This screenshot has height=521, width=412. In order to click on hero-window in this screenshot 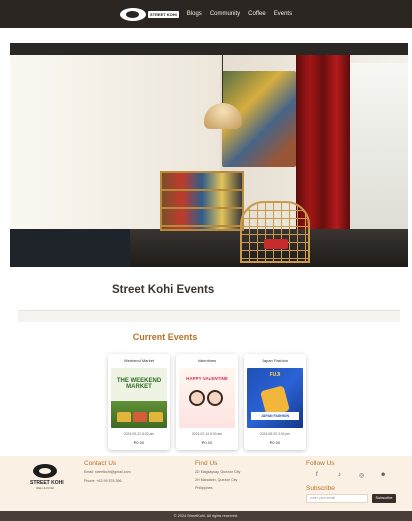, I will do `click(379, 153)`.